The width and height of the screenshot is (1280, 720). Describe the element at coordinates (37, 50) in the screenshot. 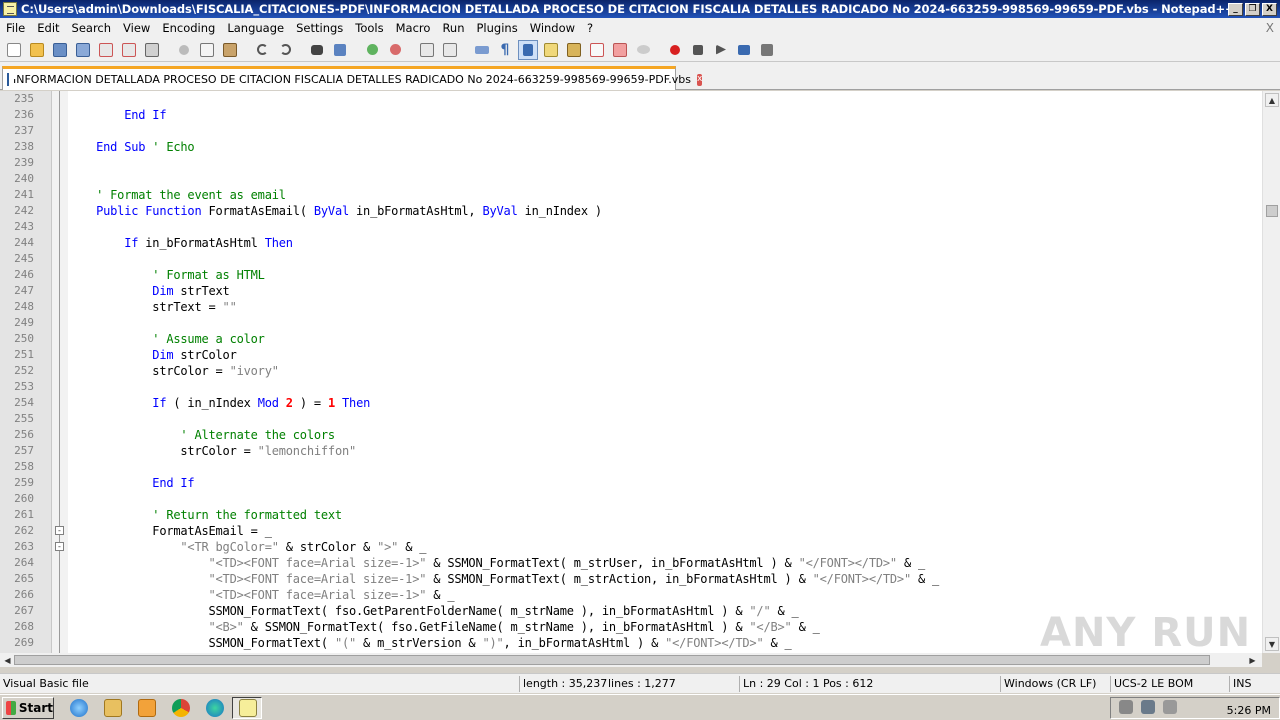

I see `open-file-icon` at that location.